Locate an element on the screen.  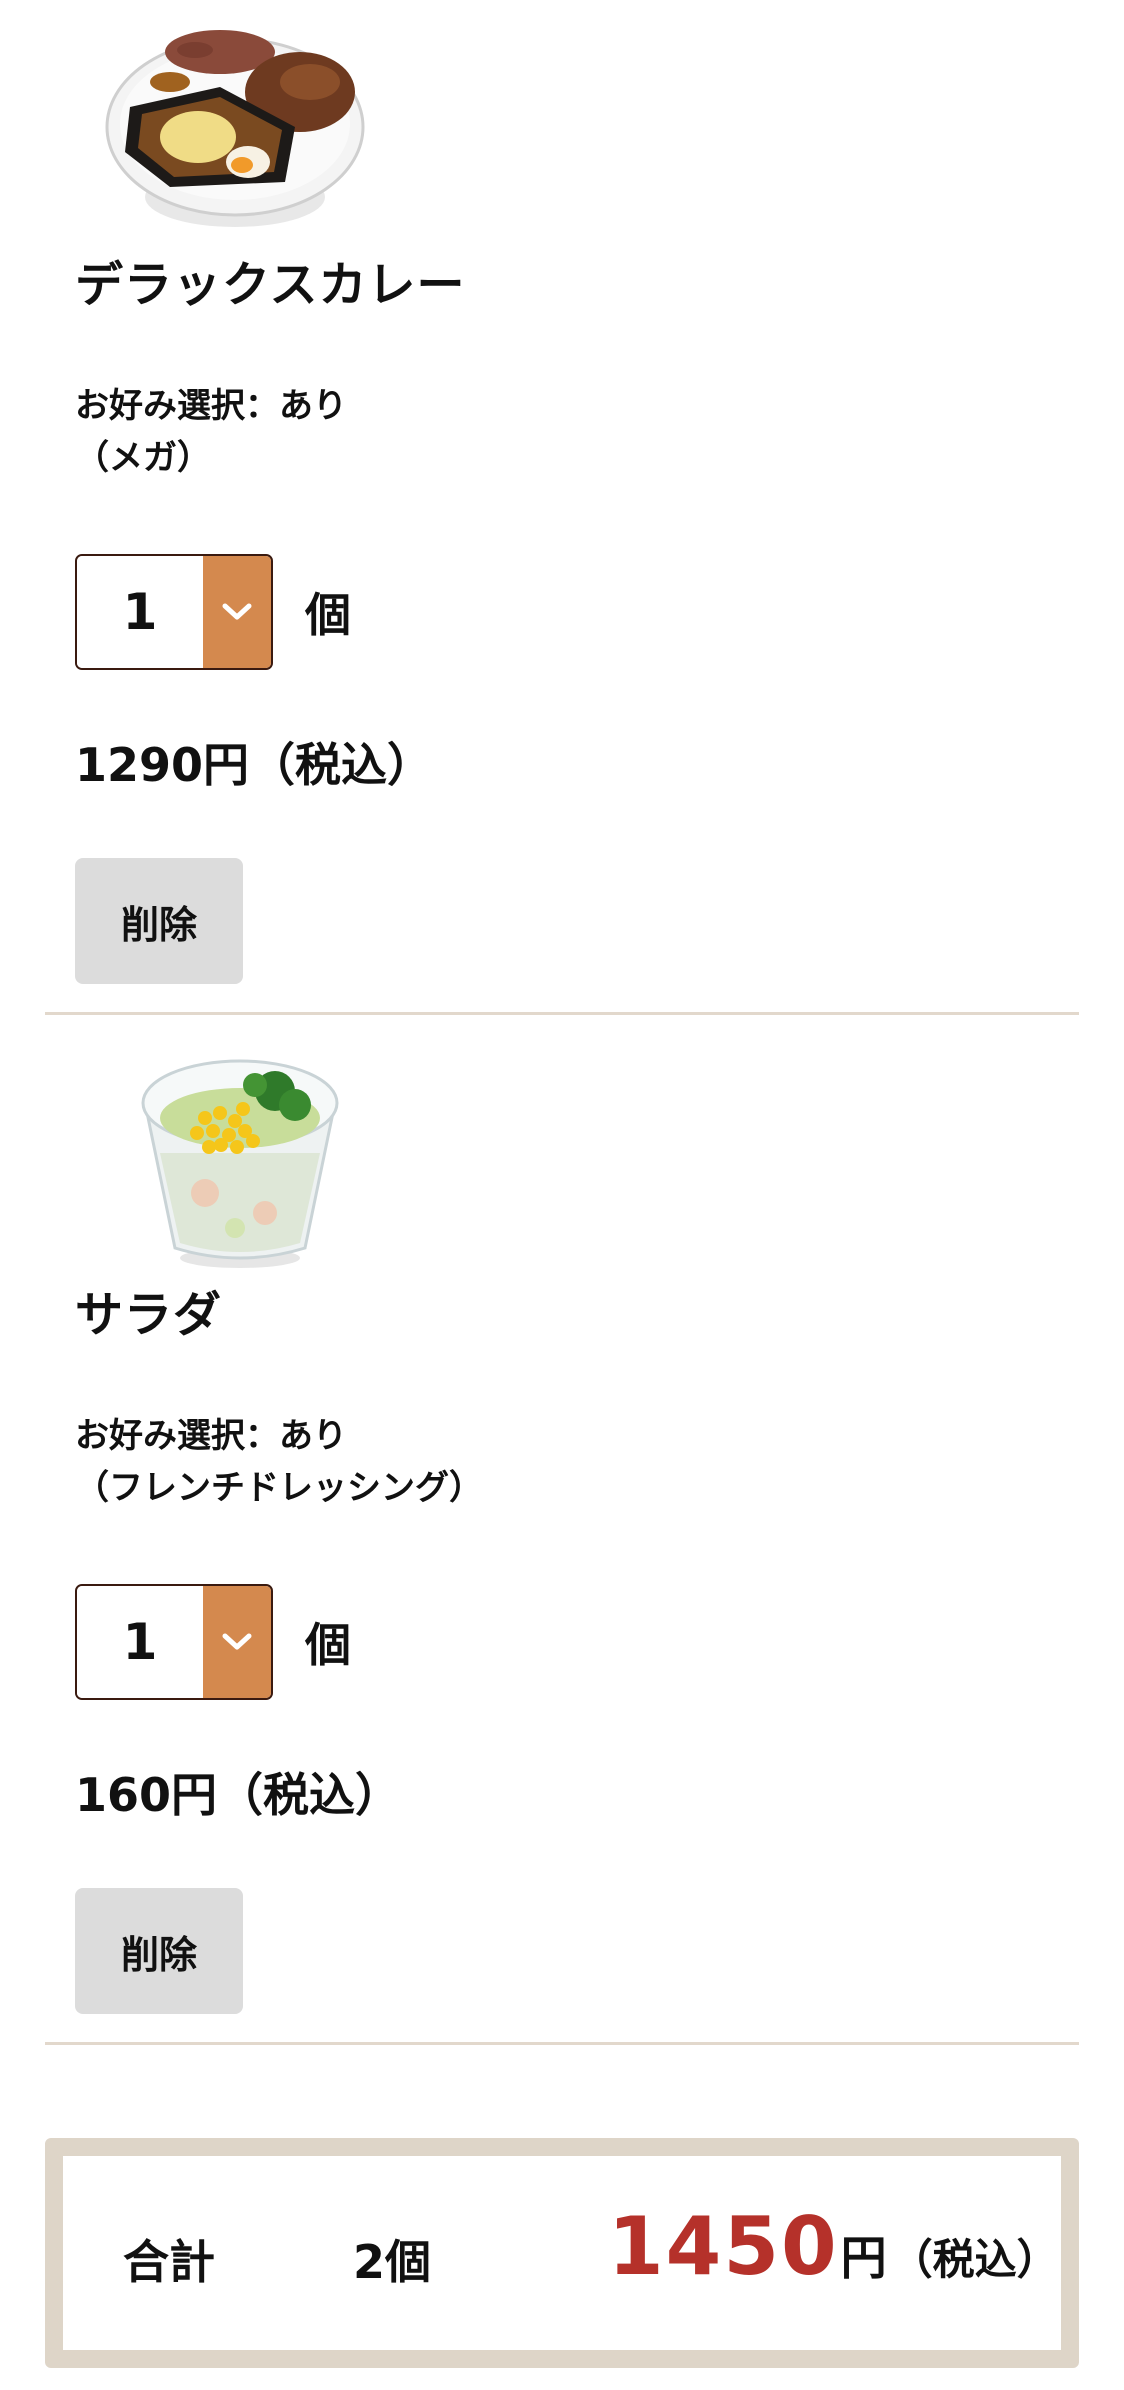
item-price: 1290円（税込） is located at coordinates (254, 765).